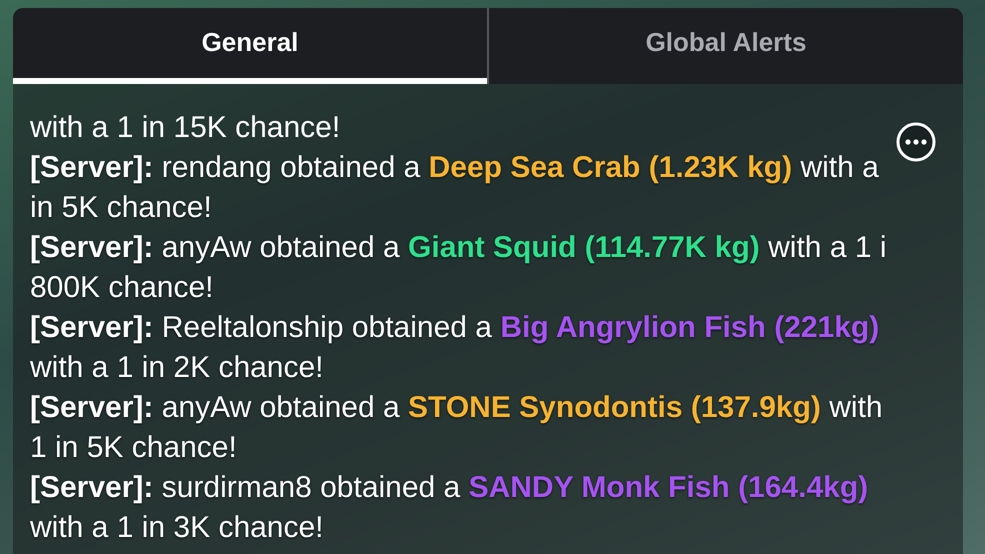 The image size is (985, 554). Describe the element at coordinates (916, 142) in the screenshot. I see `more-options-icon` at that location.